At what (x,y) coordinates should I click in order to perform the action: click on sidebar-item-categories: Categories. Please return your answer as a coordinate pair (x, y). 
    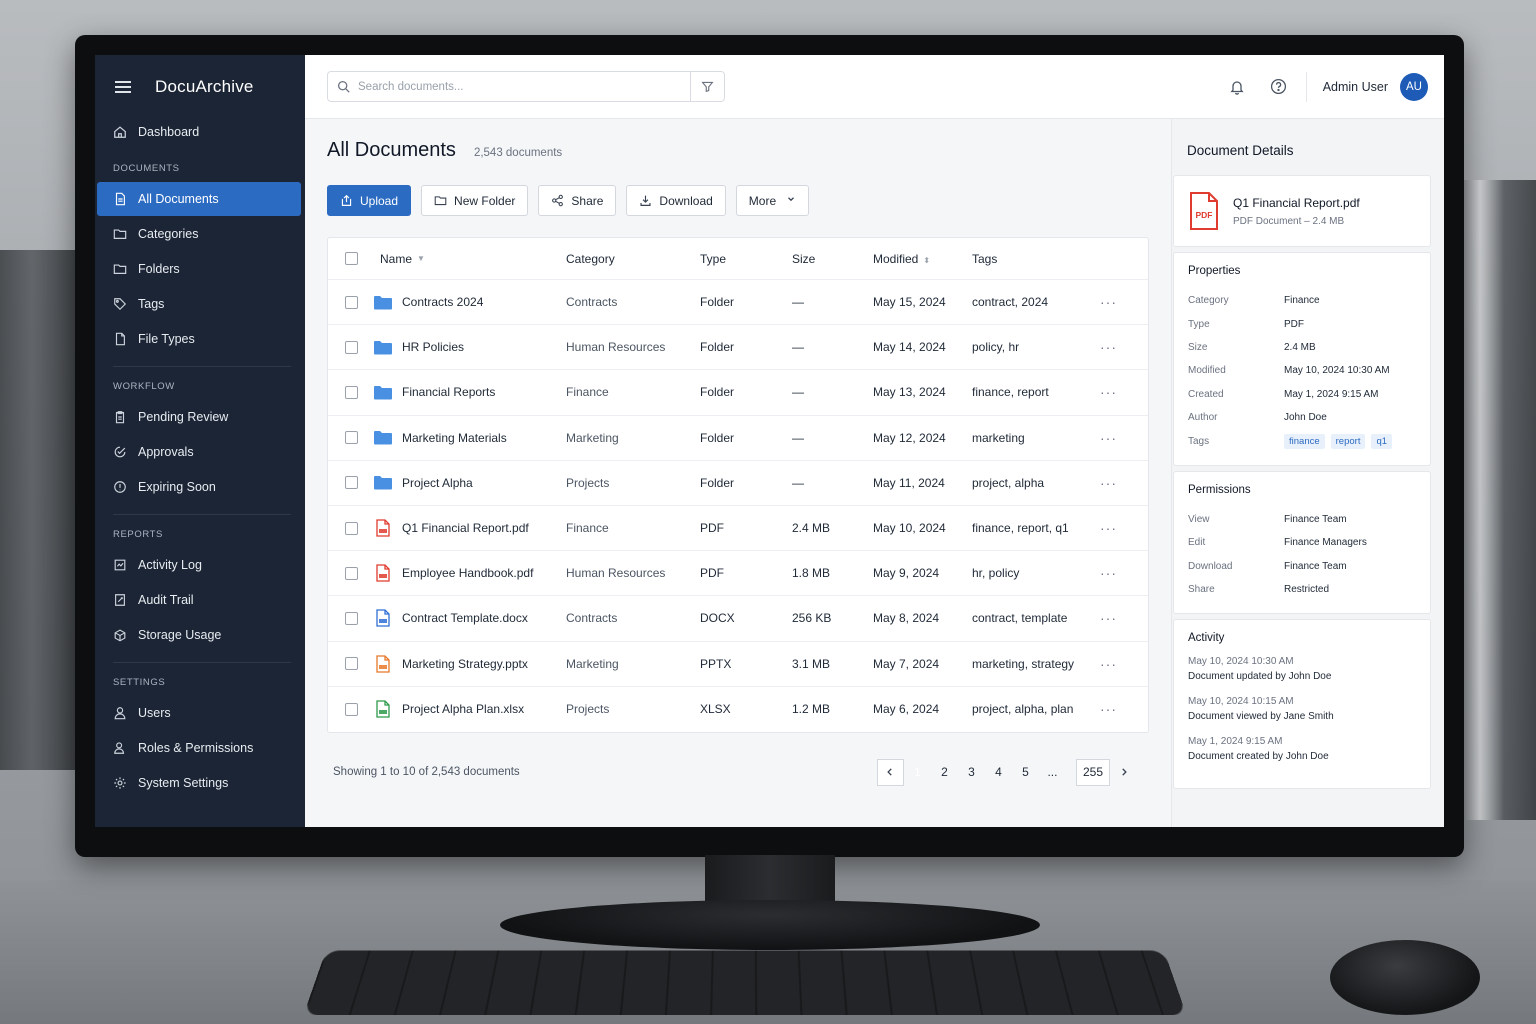
    Looking at the image, I should click on (199, 234).